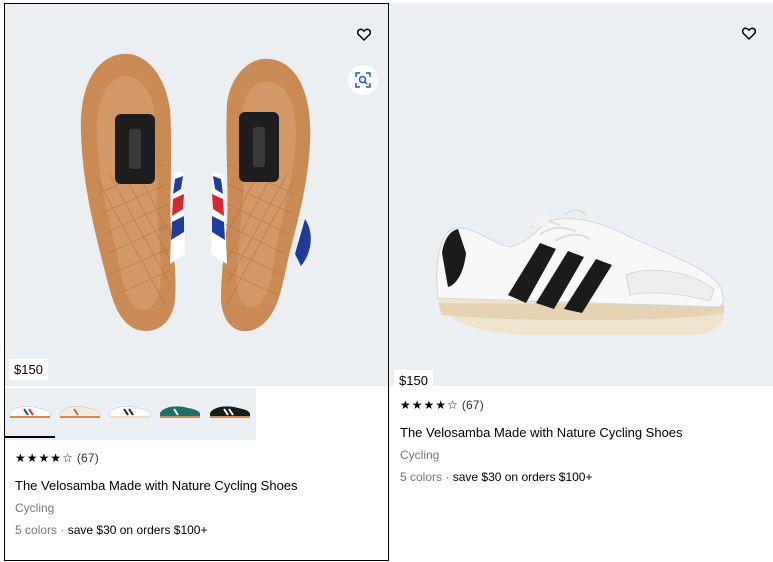 The height and width of the screenshot is (562, 773). Describe the element at coordinates (363, 80) in the screenshot. I see `visual-search-icon` at that location.